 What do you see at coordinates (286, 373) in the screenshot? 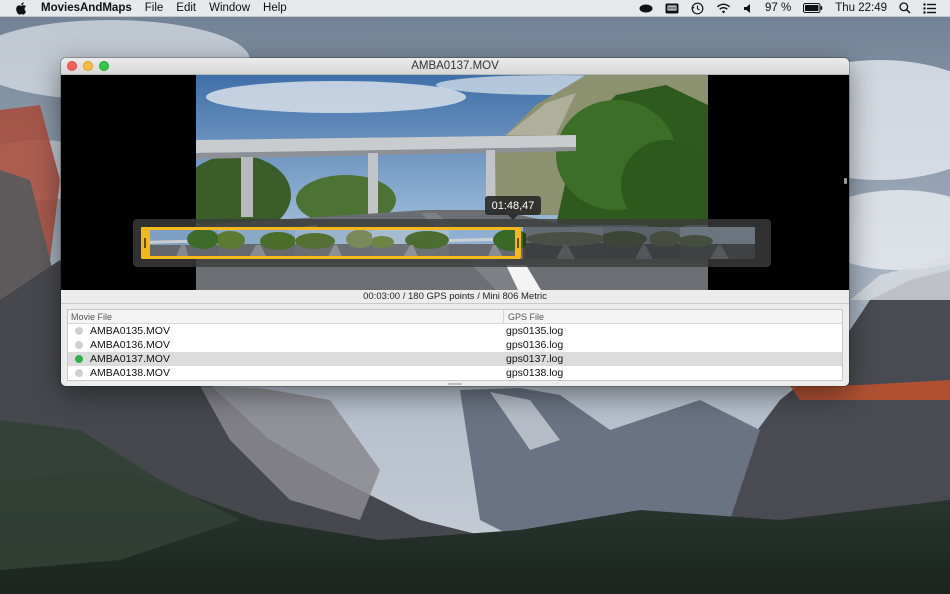
I see `movie-cell: AMBA0138.MOV` at bounding box center [286, 373].